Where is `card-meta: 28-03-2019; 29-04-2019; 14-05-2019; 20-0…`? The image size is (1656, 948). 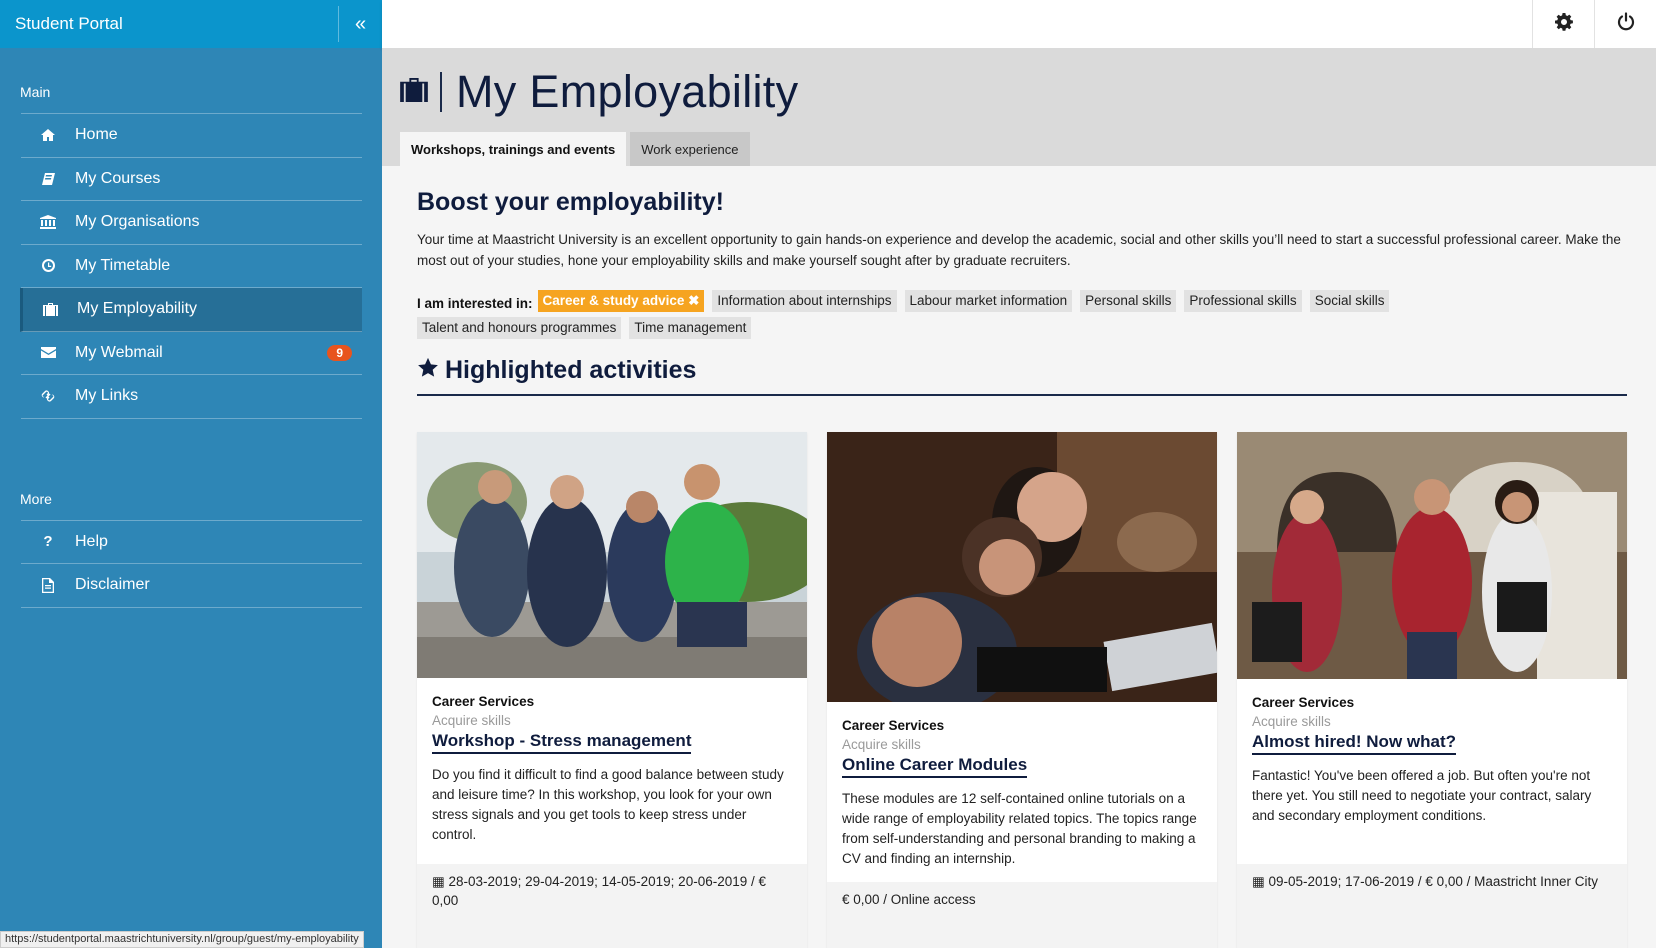
card-meta: 28-03-2019; 29-04-2019; 14-05-2019; 20-0… is located at coordinates (599, 891).